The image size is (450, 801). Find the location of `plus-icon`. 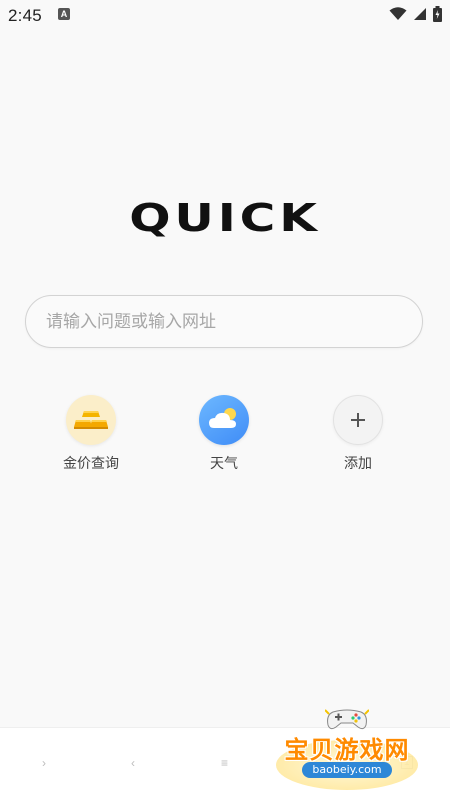

plus-icon is located at coordinates (358, 420).